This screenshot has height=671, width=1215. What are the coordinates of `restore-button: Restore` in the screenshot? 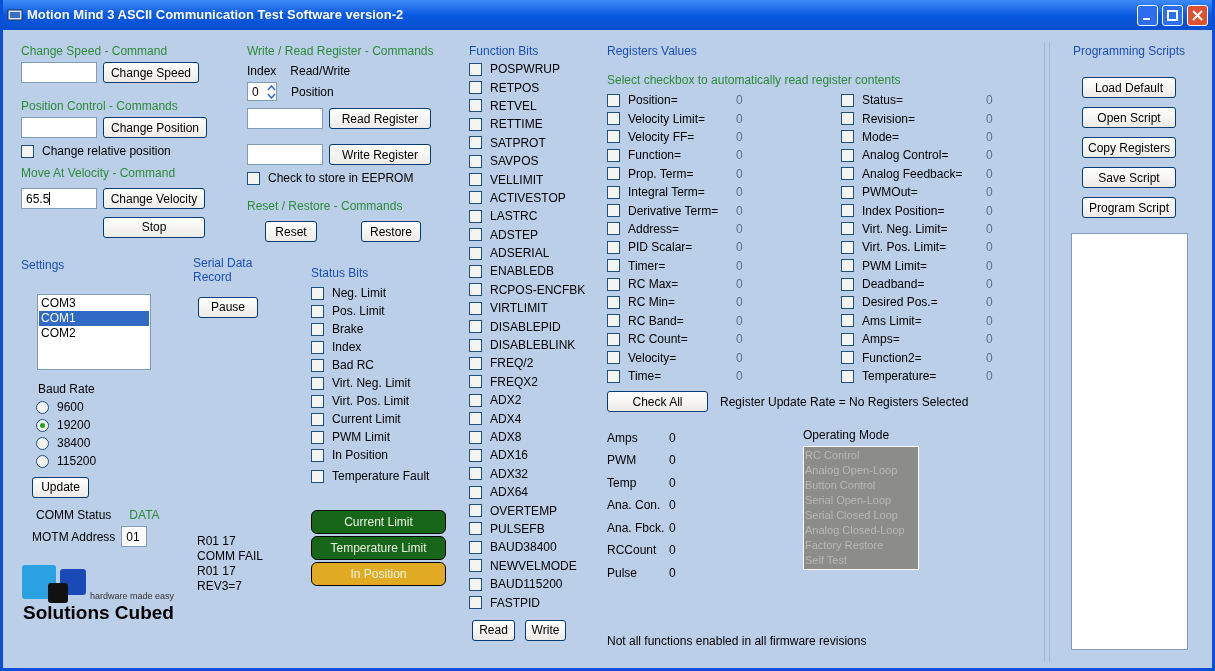 It's located at (391, 231).